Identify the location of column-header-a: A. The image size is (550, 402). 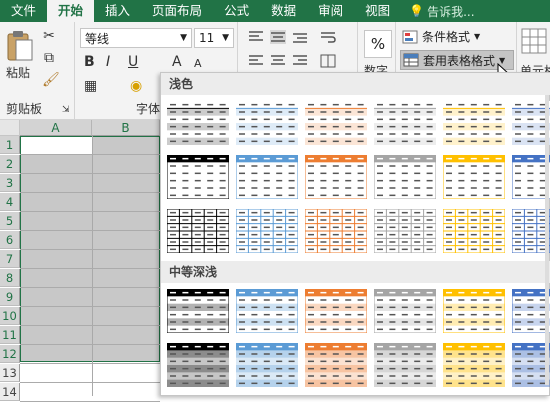
(56, 128).